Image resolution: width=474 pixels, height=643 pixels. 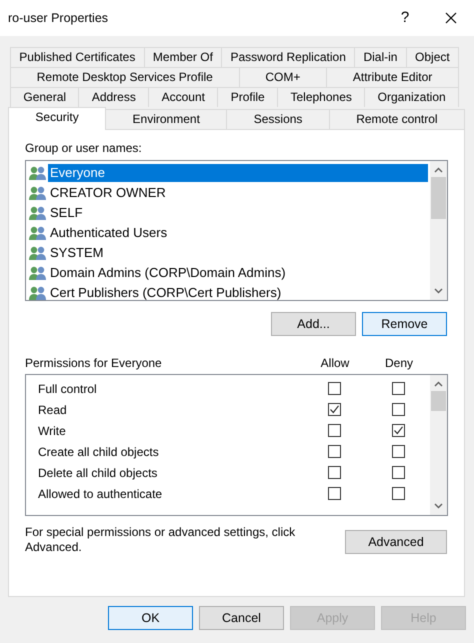 What do you see at coordinates (108, 193) in the screenshot?
I see `list-item: CREATOR OWNER` at bounding box center [108, 193].